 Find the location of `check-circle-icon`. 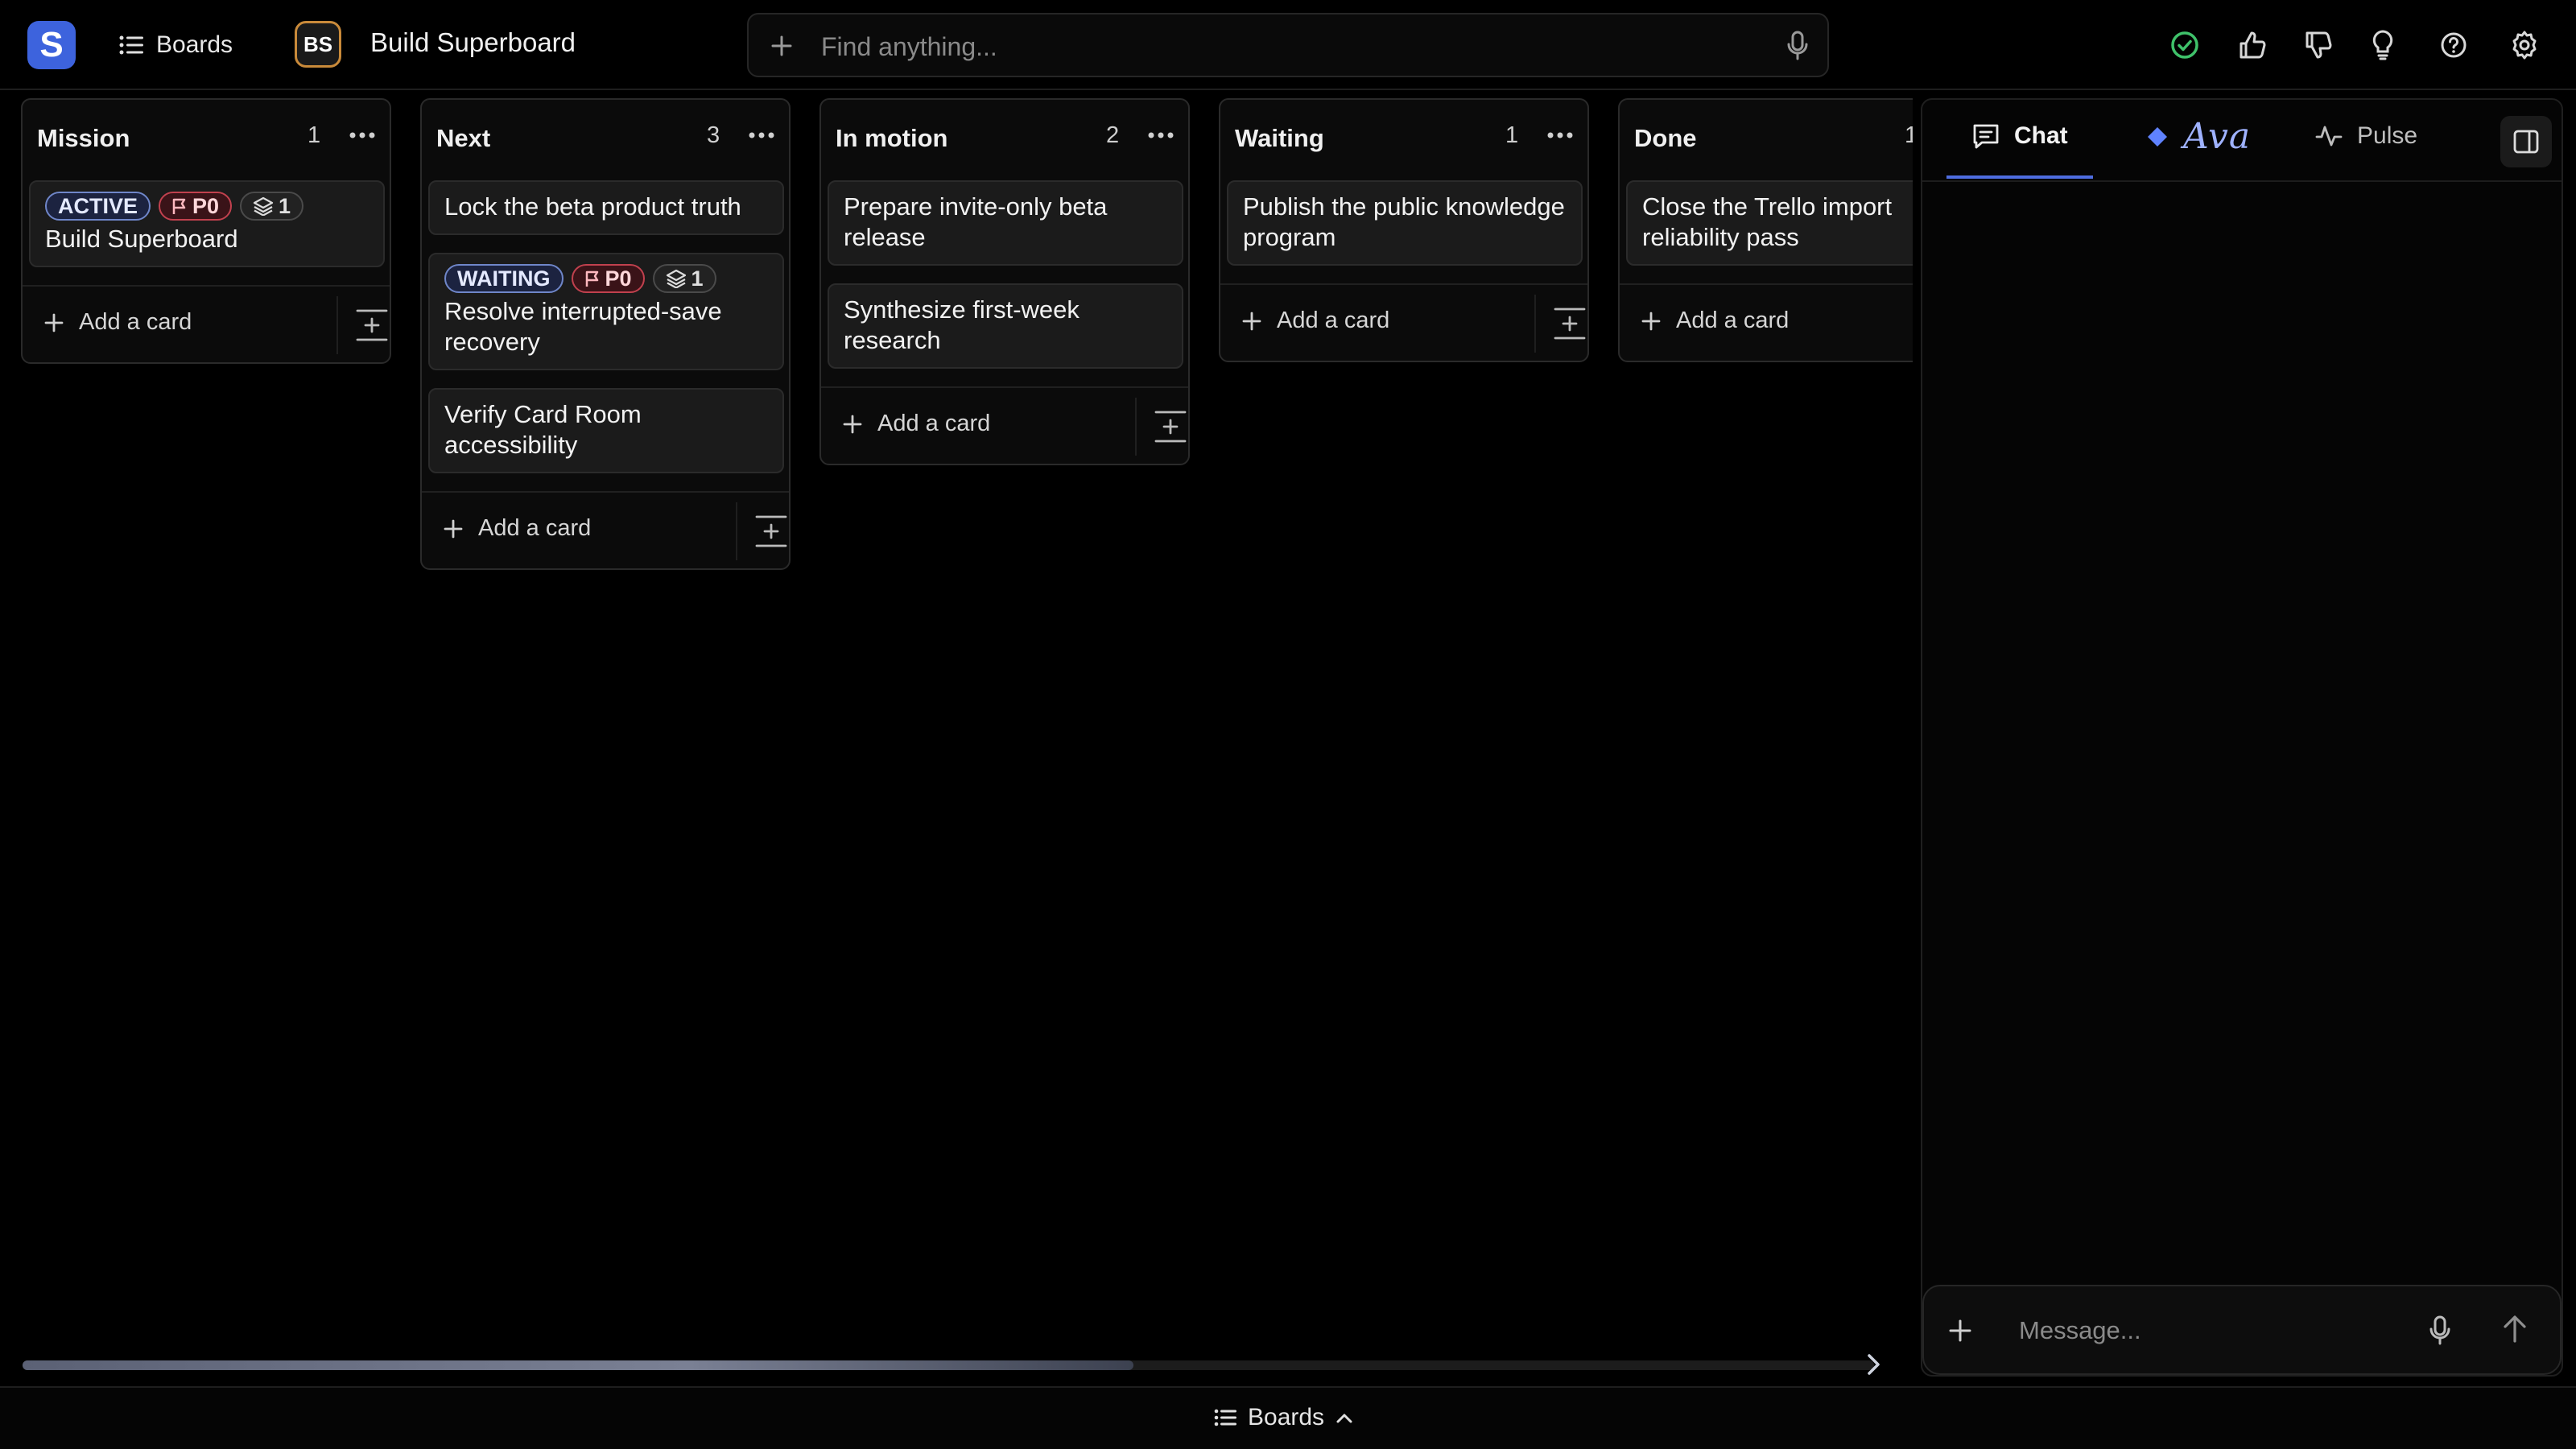

check-circle-icon is located at coordinates (2184, 45).